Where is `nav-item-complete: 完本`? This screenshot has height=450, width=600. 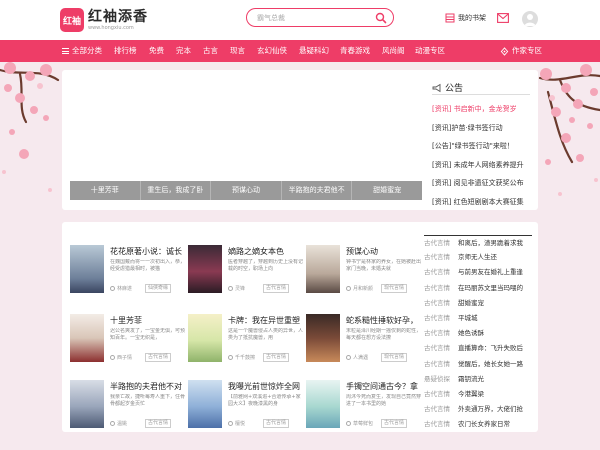
nav-item-complete: 完本 is located at coordinates (183, 51).